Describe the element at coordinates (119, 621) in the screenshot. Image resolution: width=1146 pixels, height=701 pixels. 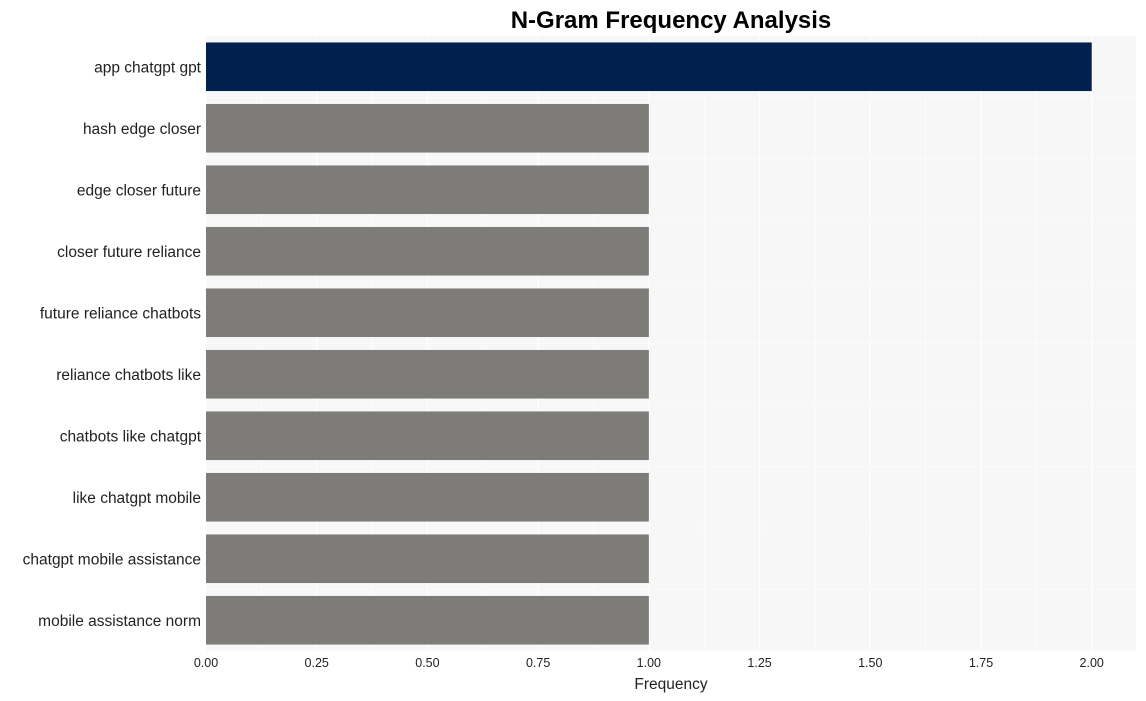
I see `y-tick-label: mobile assistance norm` at that location.